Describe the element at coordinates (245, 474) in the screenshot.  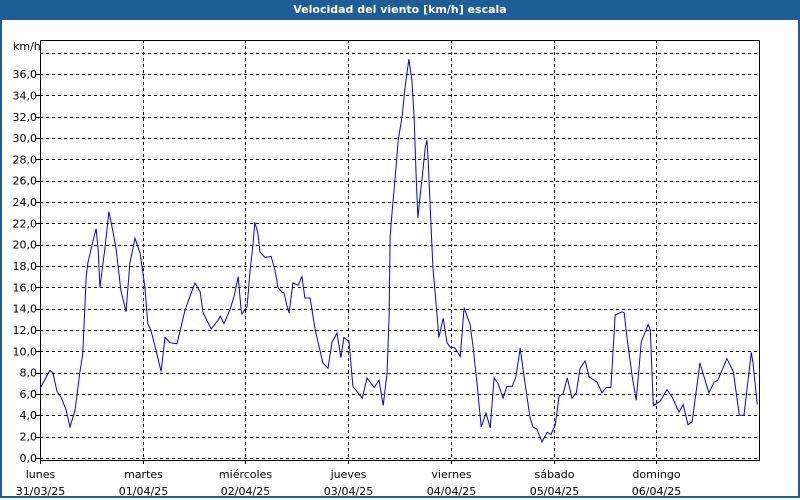
I see `x-tick-day-label: miércoles` at that location.